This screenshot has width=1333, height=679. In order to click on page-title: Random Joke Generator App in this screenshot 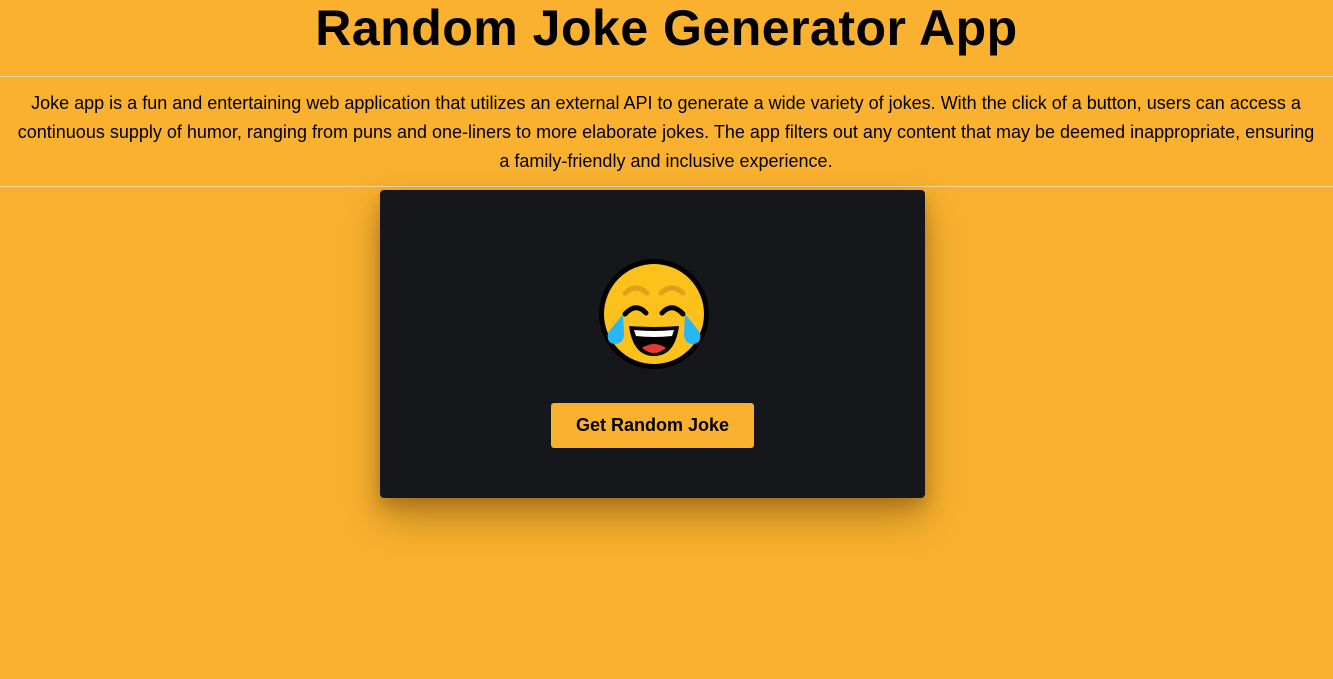, I will do `click(666, 28)`.